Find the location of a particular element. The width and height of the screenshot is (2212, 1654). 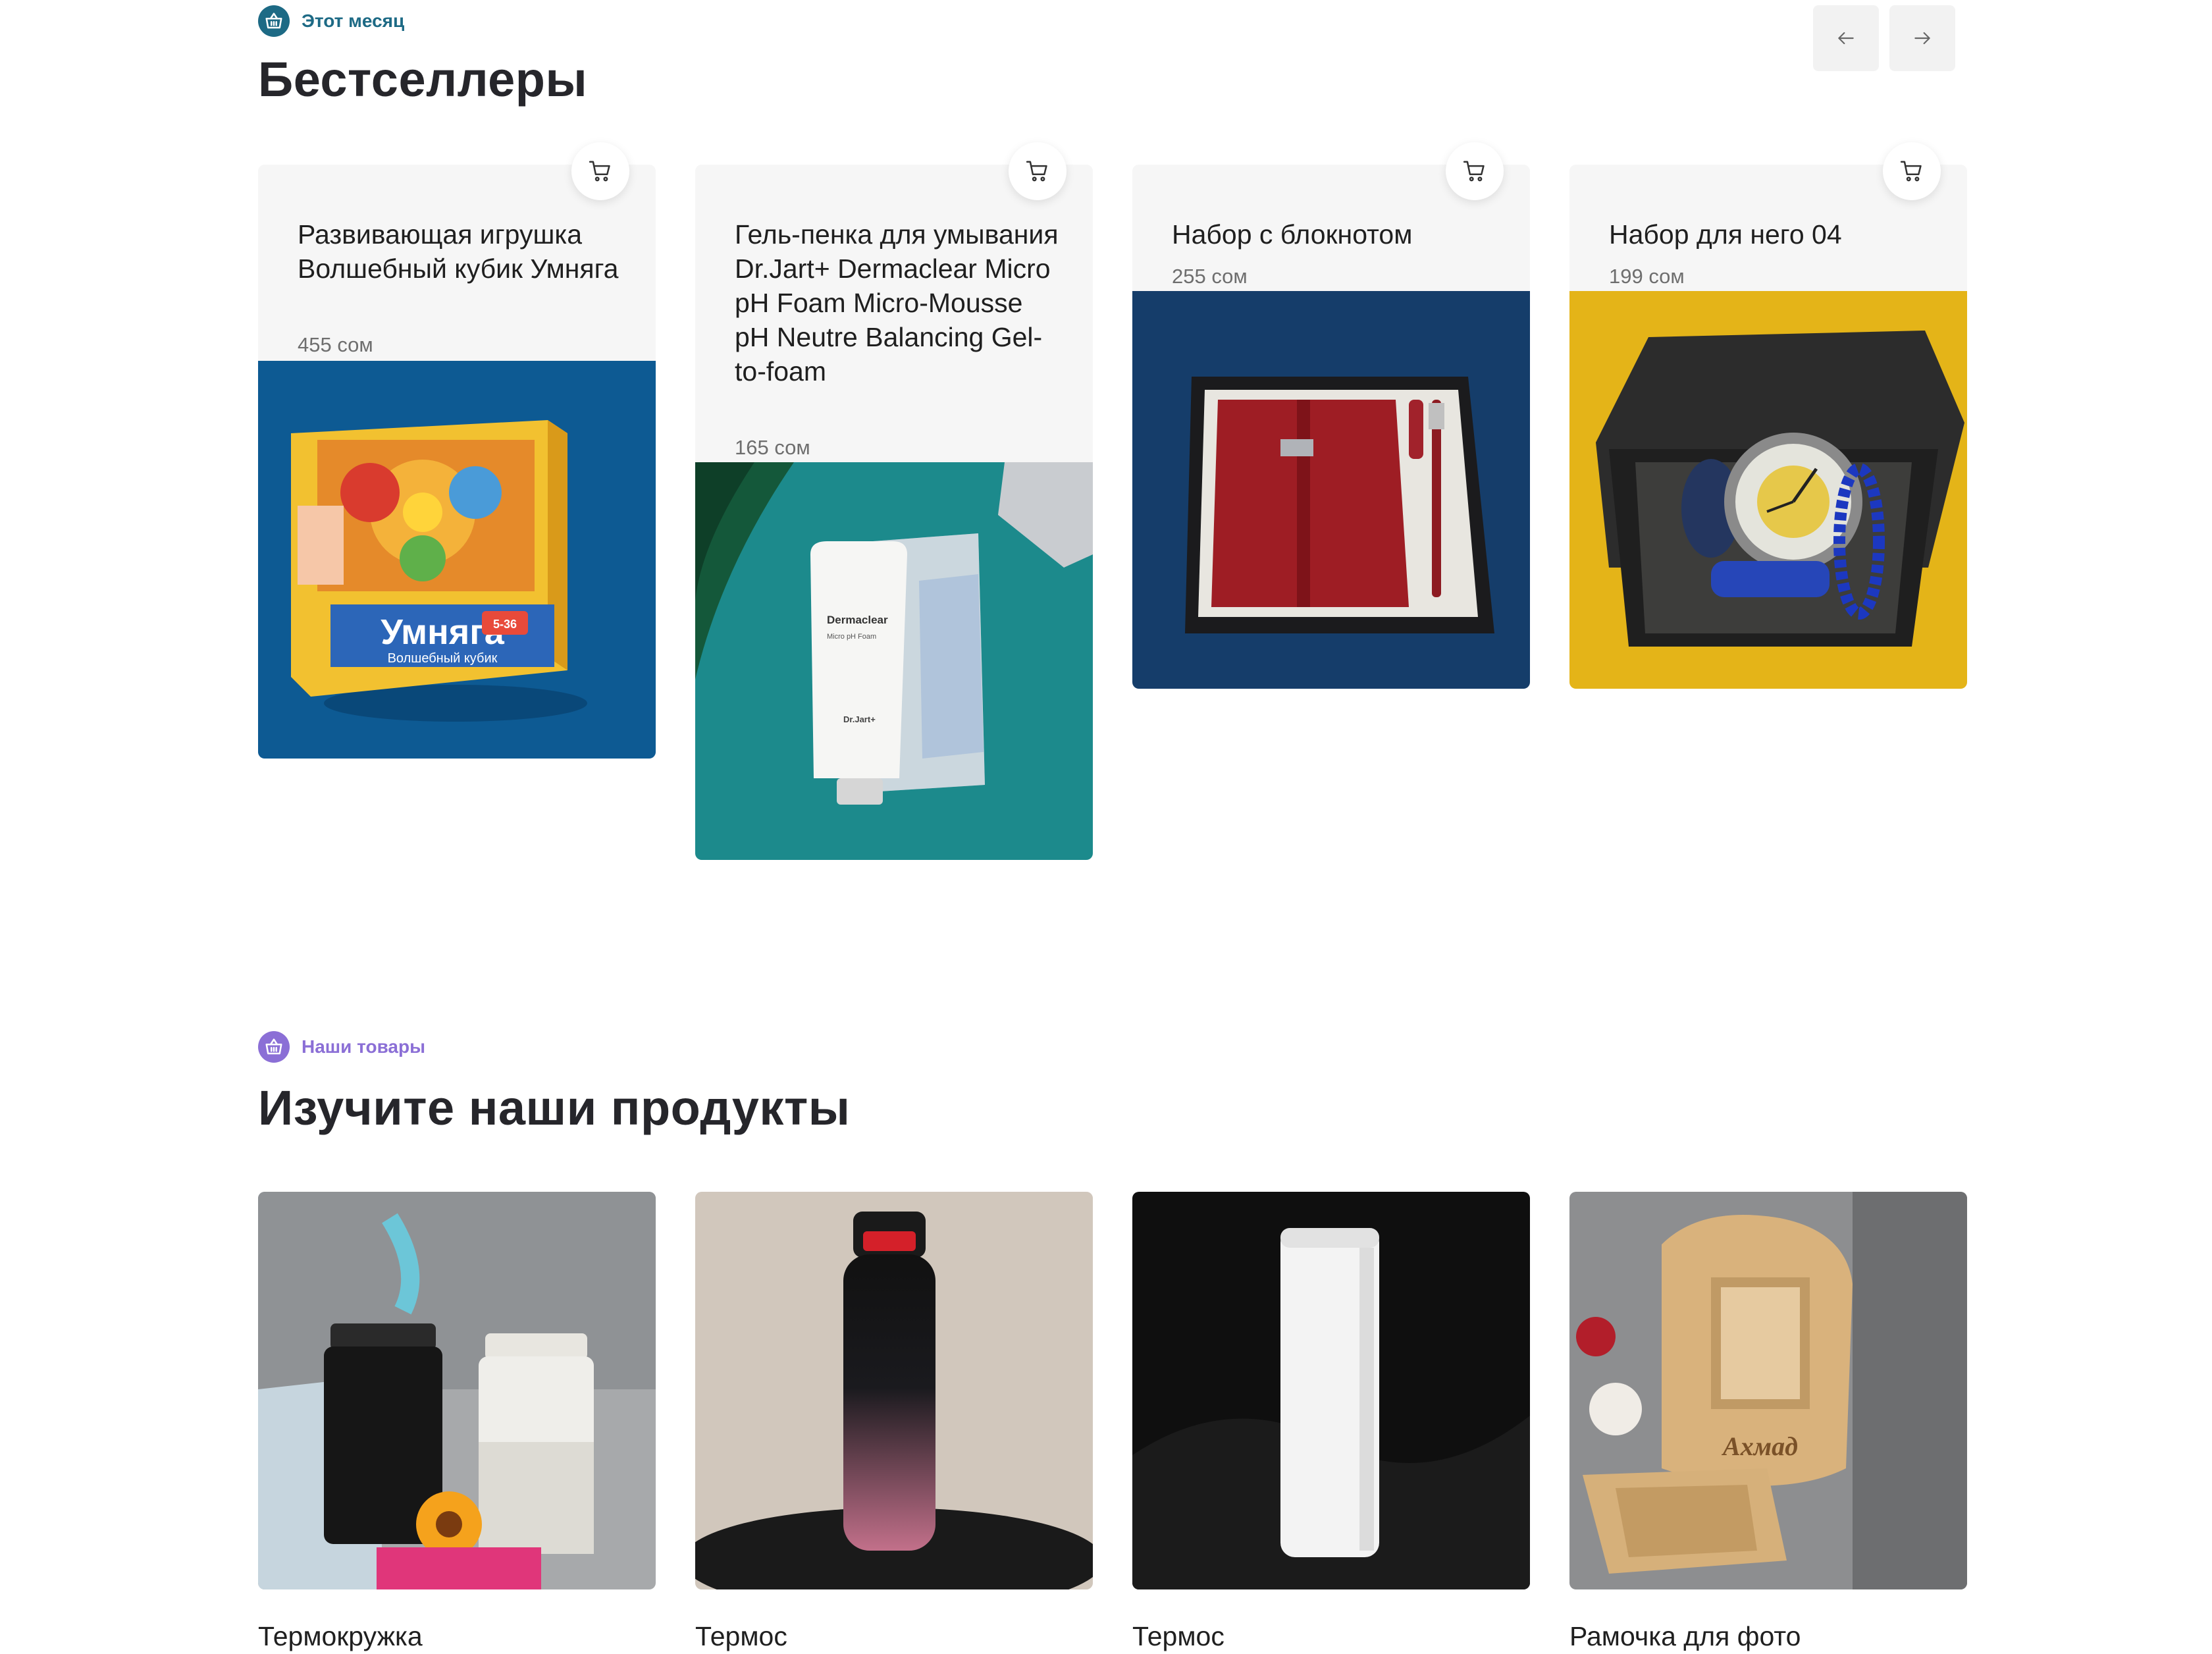

arrow-left-icon is located at coordinates (1846, 38).